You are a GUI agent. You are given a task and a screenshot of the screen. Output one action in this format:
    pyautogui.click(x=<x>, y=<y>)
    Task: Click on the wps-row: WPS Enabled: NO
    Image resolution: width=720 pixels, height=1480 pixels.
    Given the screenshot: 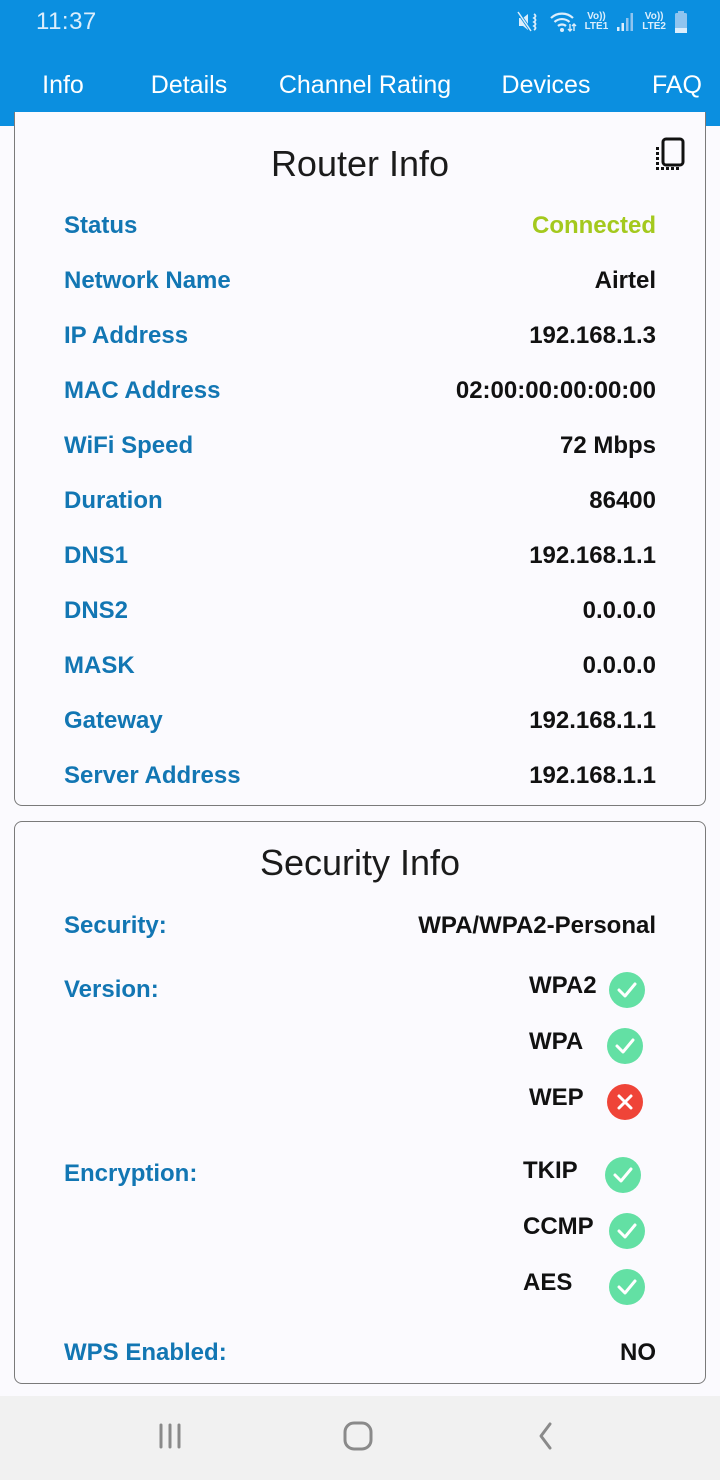 What is the action you would take?
    pyautogui.click(x=360, y=1353)
    